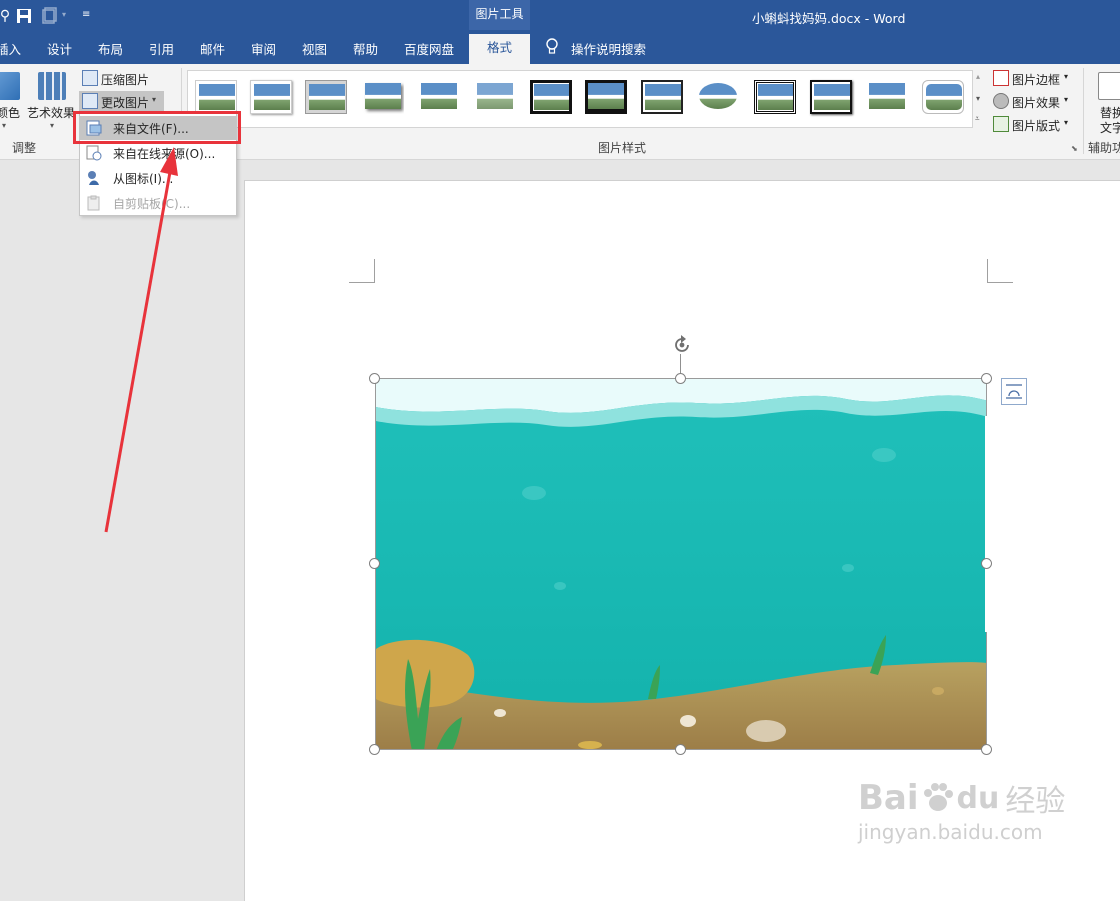 The width and height of the screenshot is (1120, 901). I want to click on tab-view: 视图, so click(314, 48).